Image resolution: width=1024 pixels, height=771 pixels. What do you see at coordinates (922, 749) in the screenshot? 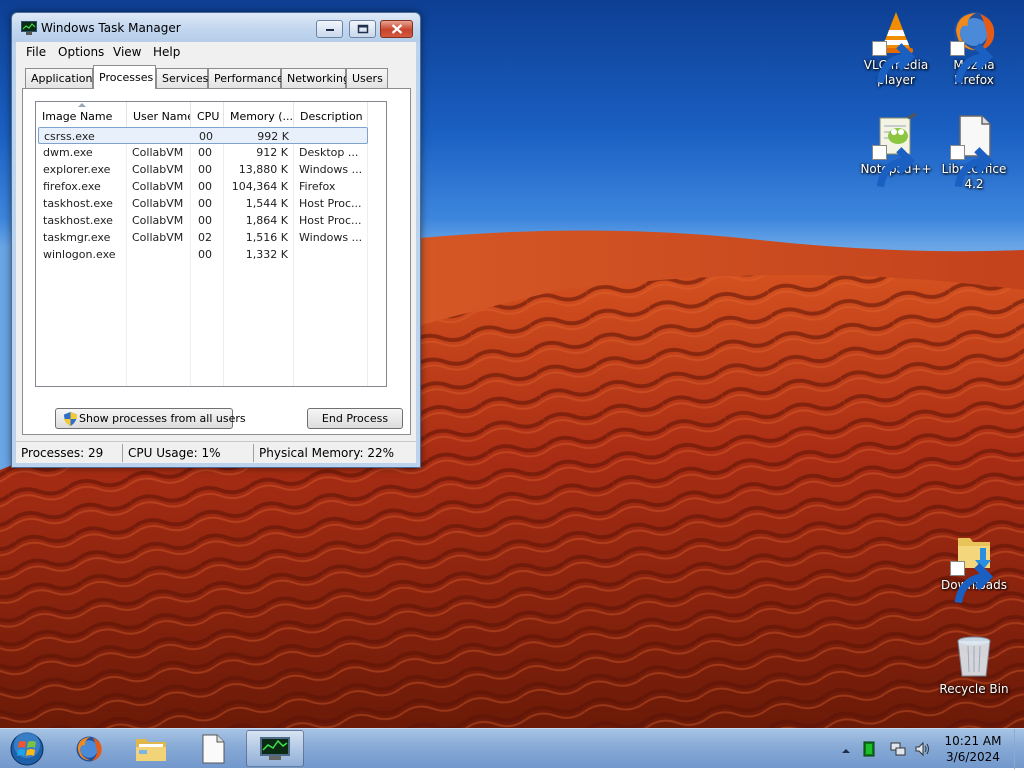
I see `volume-icon` at bounding box center [922, 749].